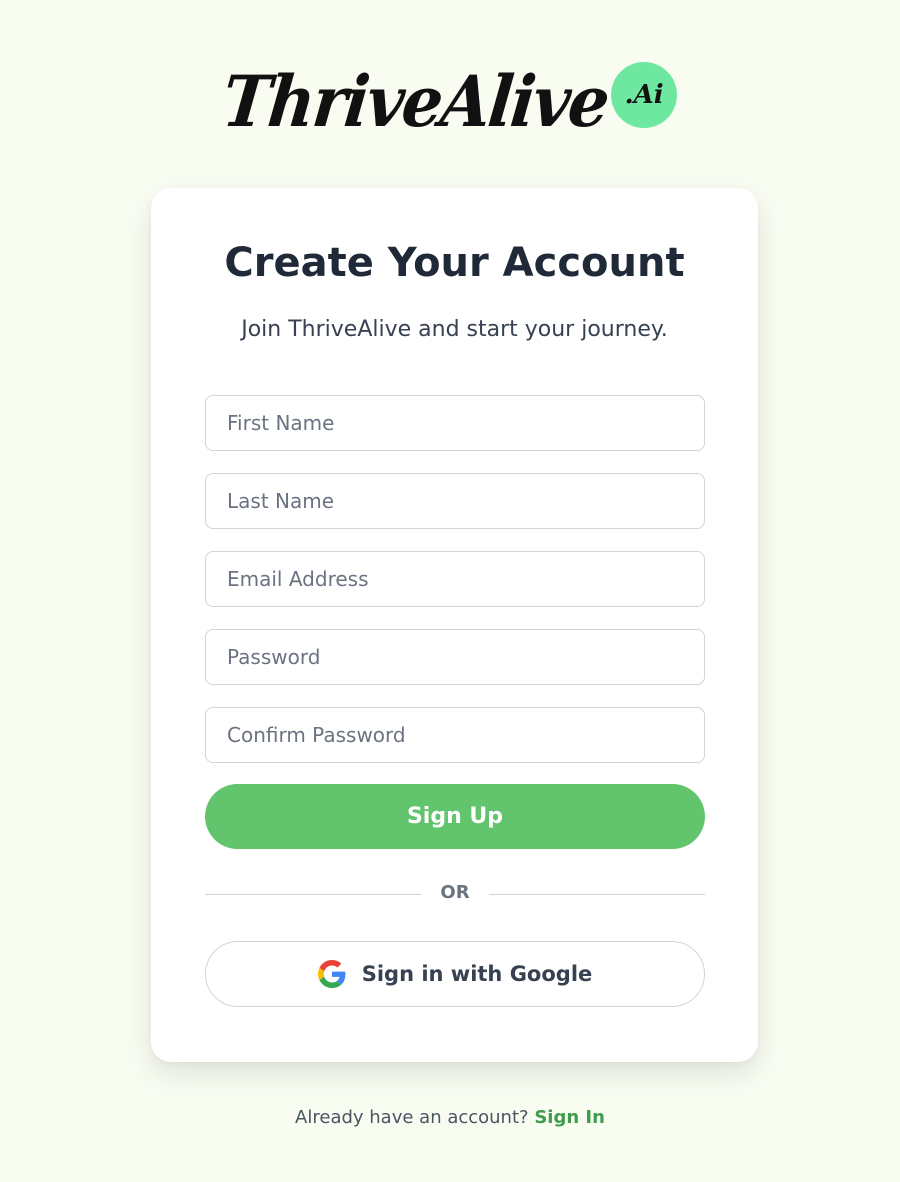  Describe the element at coordinates (455, 657) in the screenshot. I see `password-field` at that location.